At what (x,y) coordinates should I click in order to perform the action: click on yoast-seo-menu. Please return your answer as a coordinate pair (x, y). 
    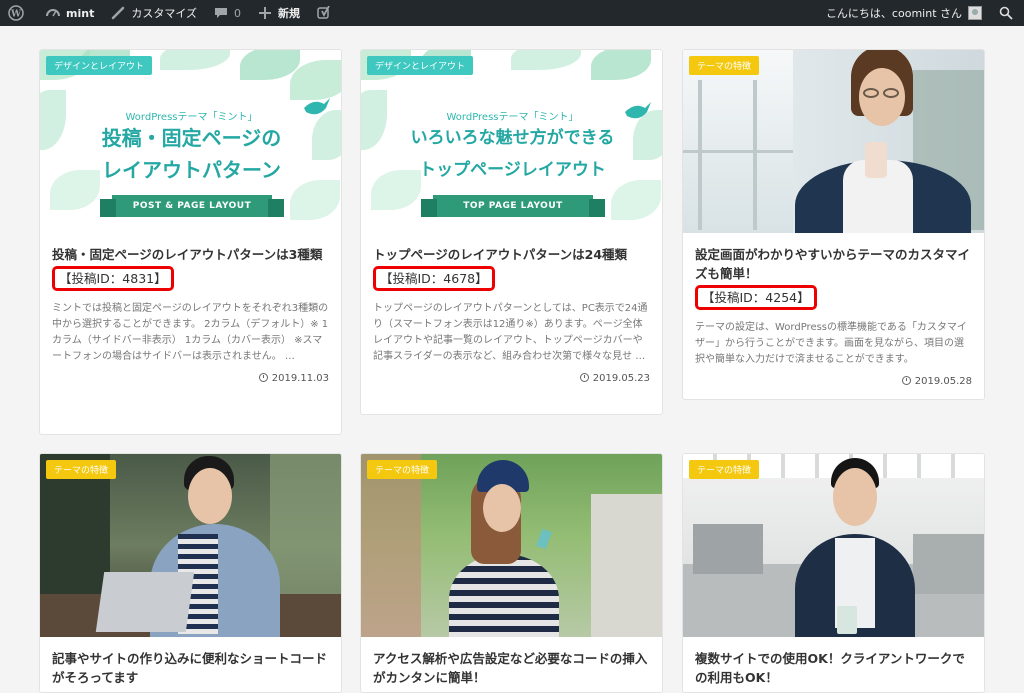
    Looking at the image, I should click on (326, 13).